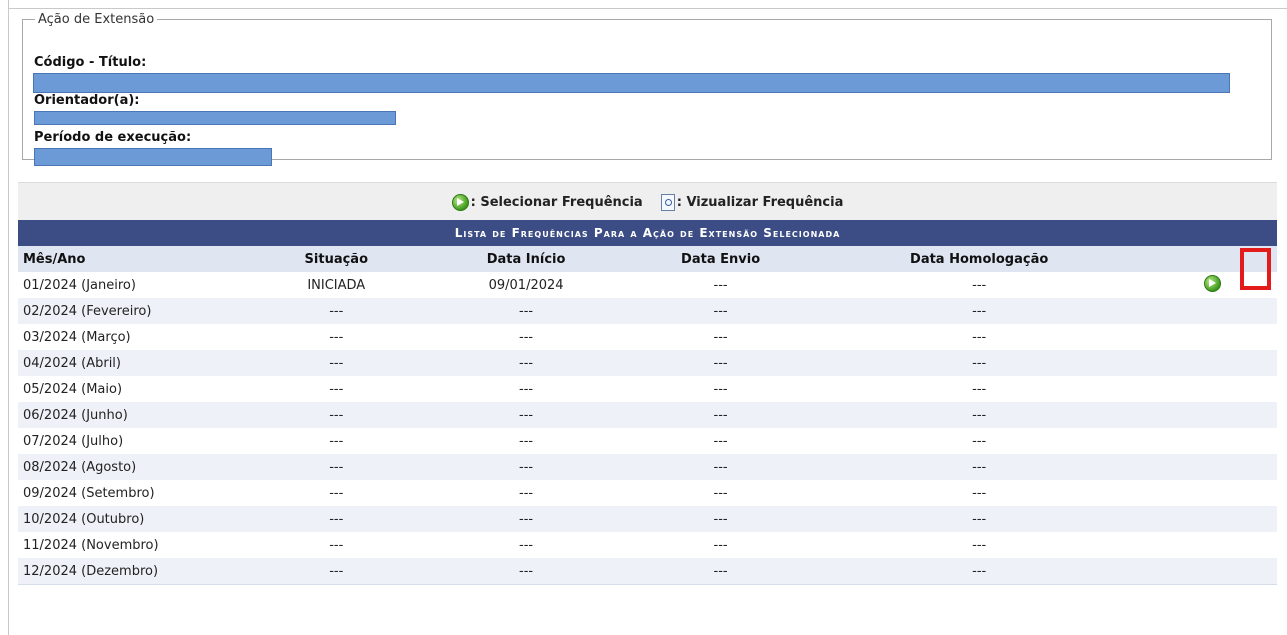  Describe the element at coordinates (135, 389) in the screenshot. I see `cell-mes-ano: 05/2024 (Maio)` at that location.